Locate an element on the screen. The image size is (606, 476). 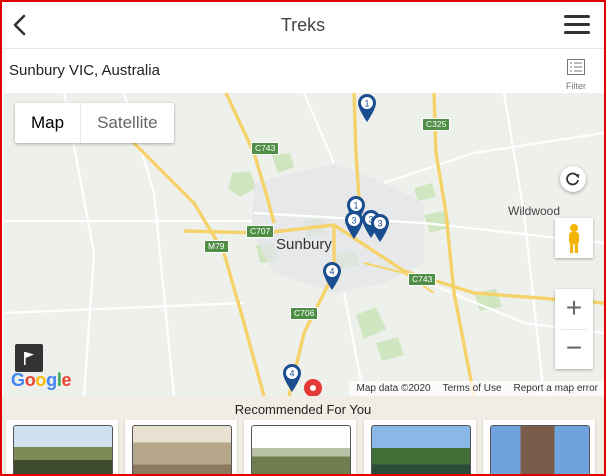
filter-label: Filter is located at coordinates (576, 86).